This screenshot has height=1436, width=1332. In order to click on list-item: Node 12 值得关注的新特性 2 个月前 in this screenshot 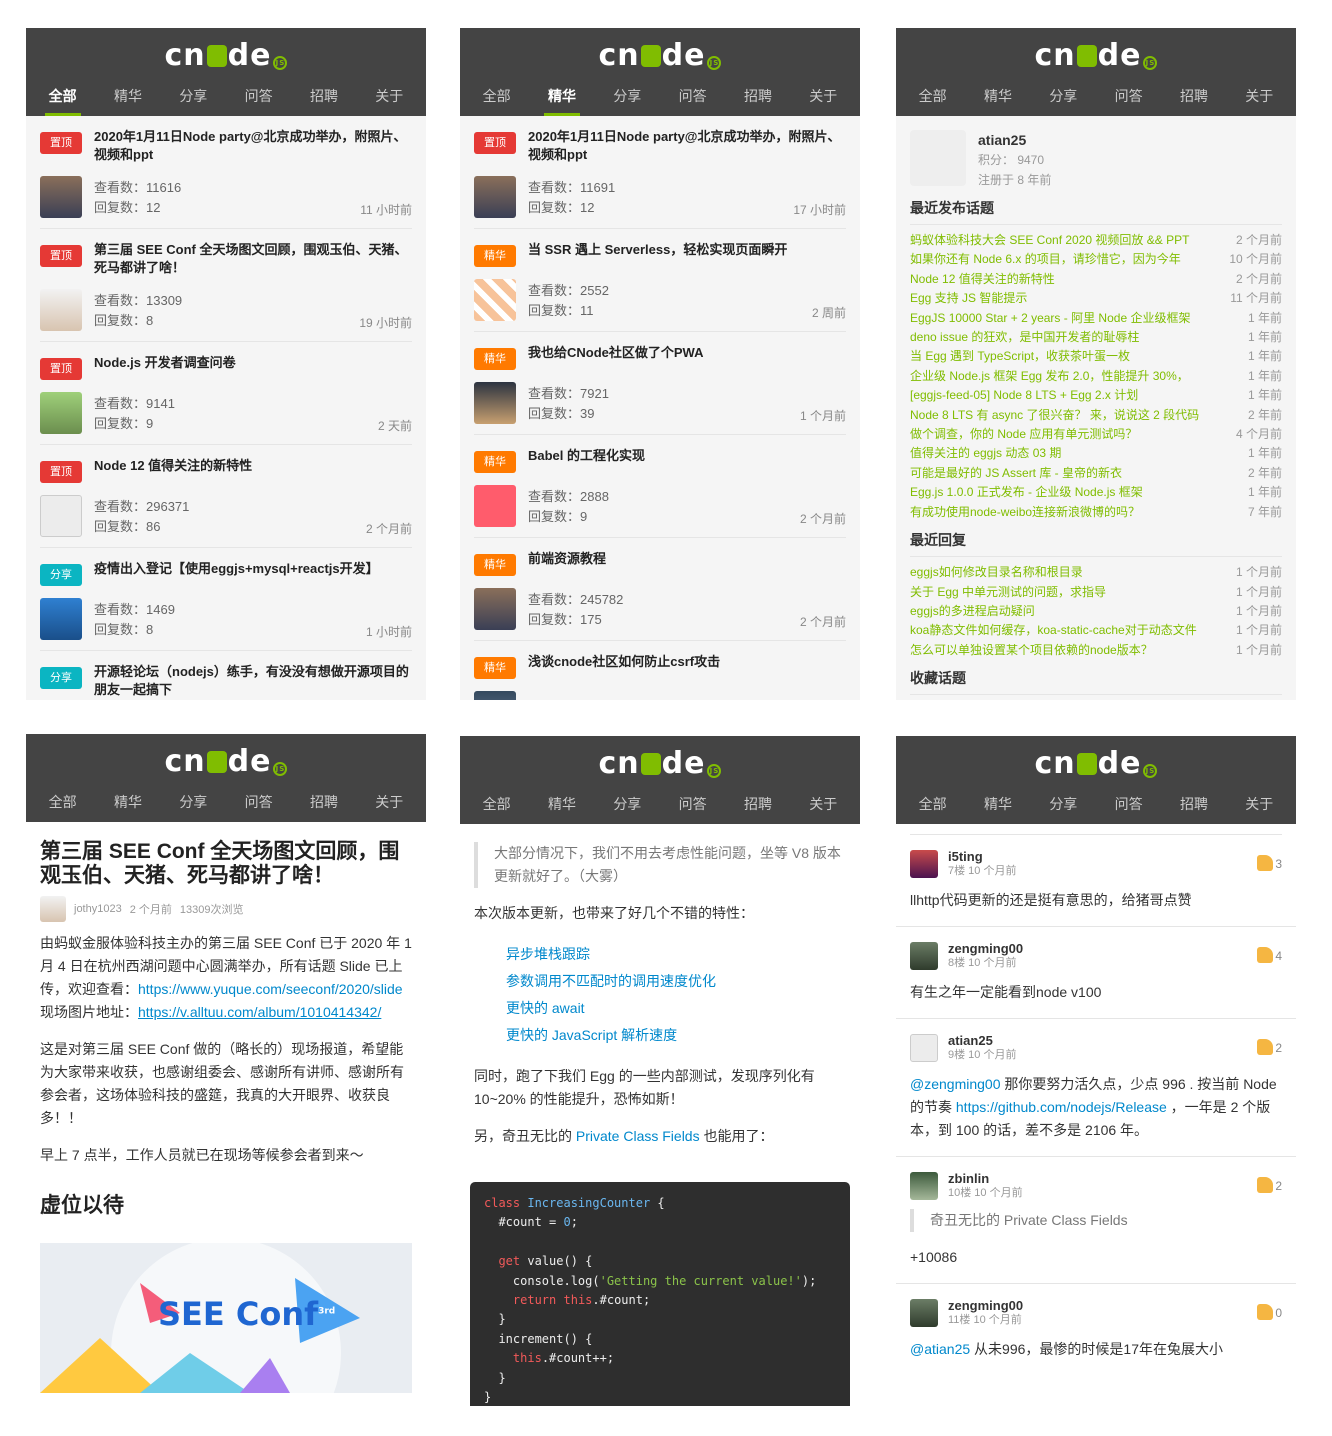, I will do `click(1096, 279)`.